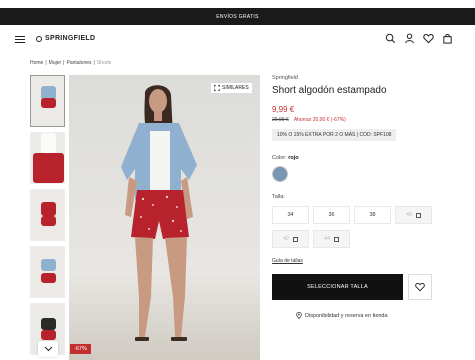 The height and width of the screenshot is (360, 475). Describe the element at coordinates (78, 63) in the screenshot. I see `breadcrumb-pantalones: Pantalones` at that location.